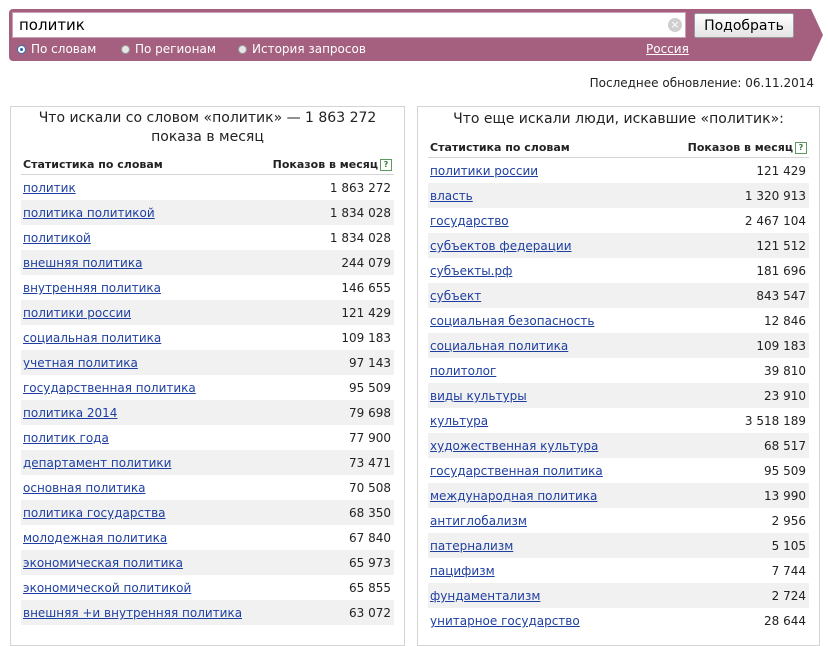 The width and height of the screenshot is (828, 646). Describe the element at coordinates (66, 438) in the screenshot. I see `keyword-link: политик года` at that location.